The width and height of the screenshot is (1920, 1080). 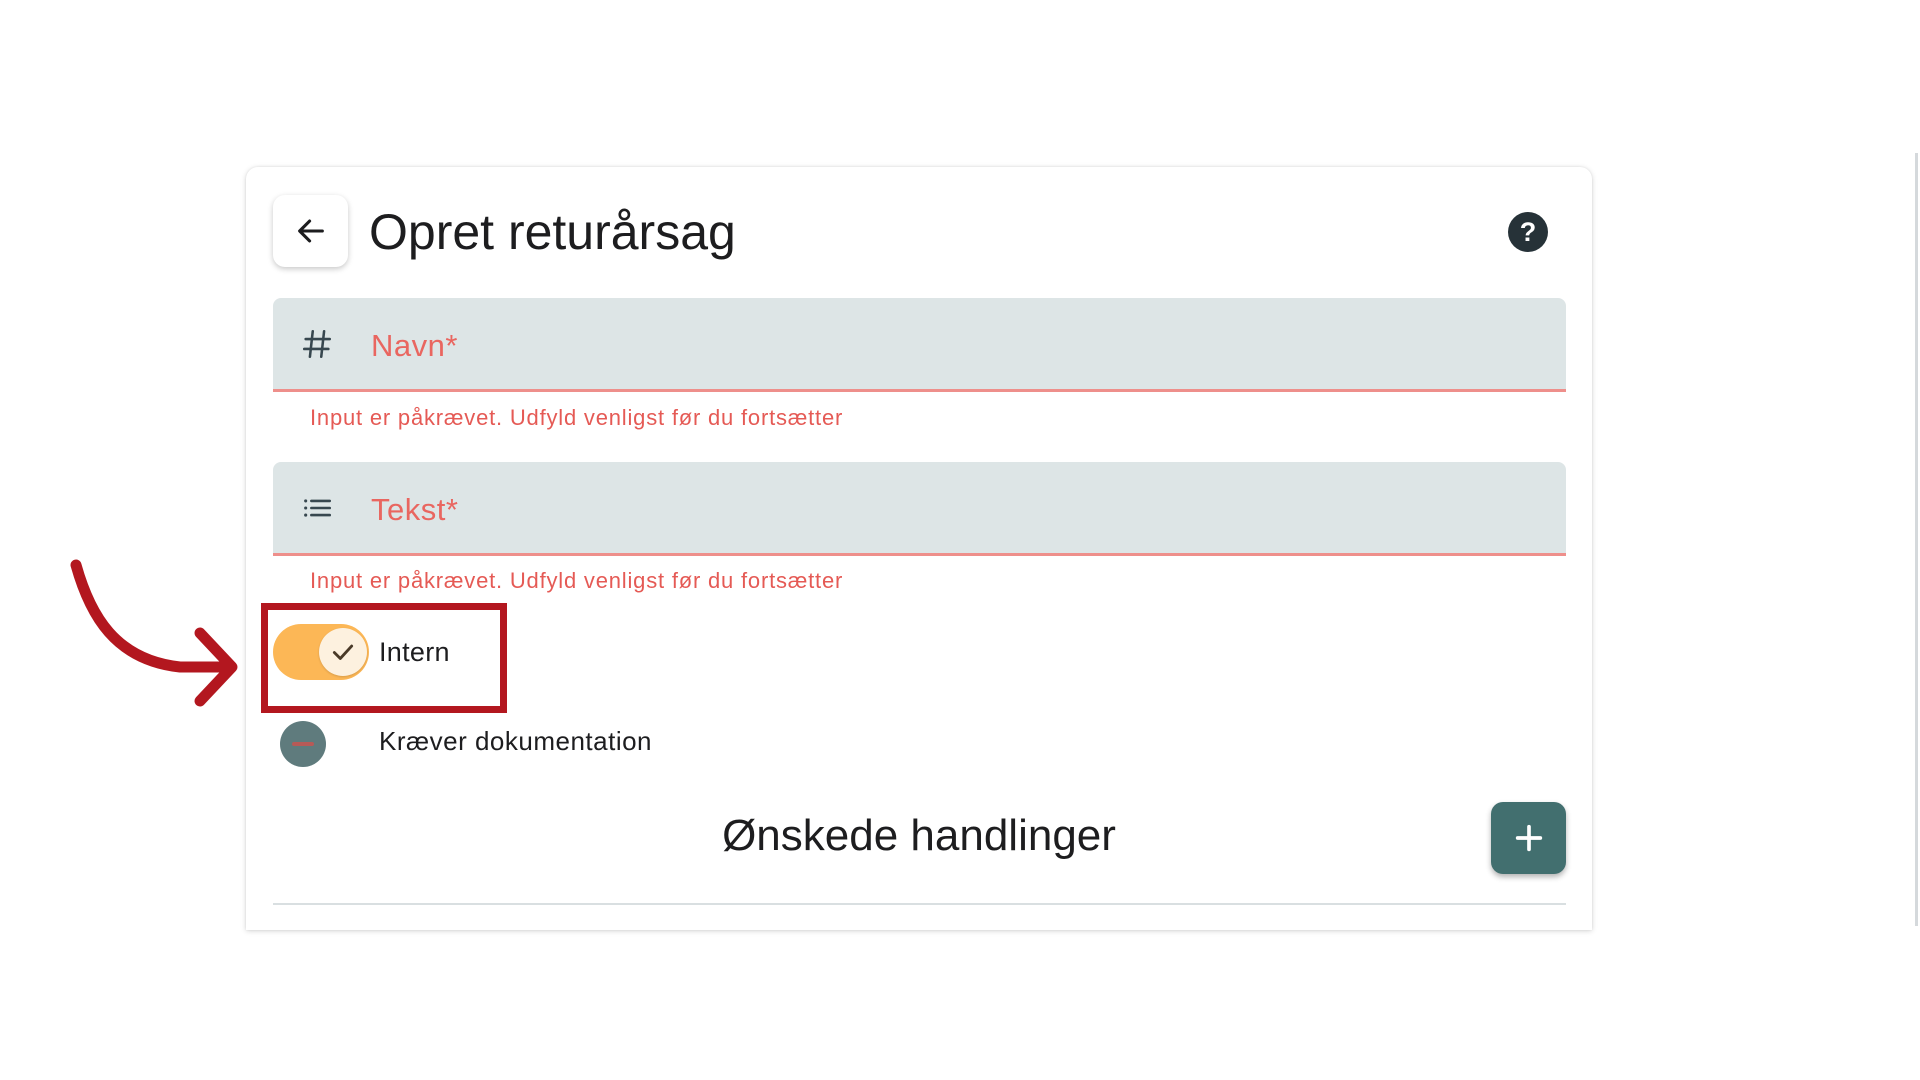 I want to click on documentation-toggle, so click(x=303, y=744).